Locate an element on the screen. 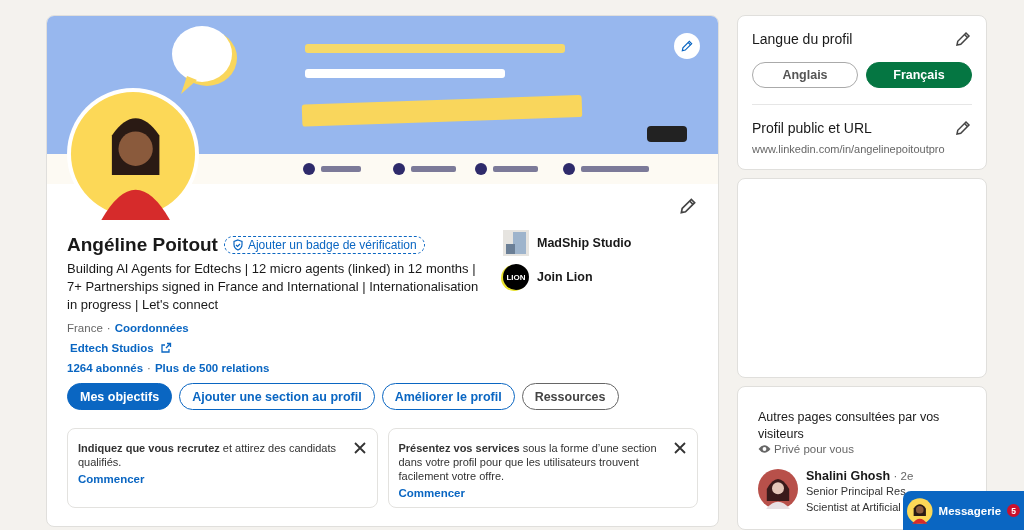 This screenshot has height=530, width=1024. person-headline: Scientist at Artificial is located at coordinates (853, 507).